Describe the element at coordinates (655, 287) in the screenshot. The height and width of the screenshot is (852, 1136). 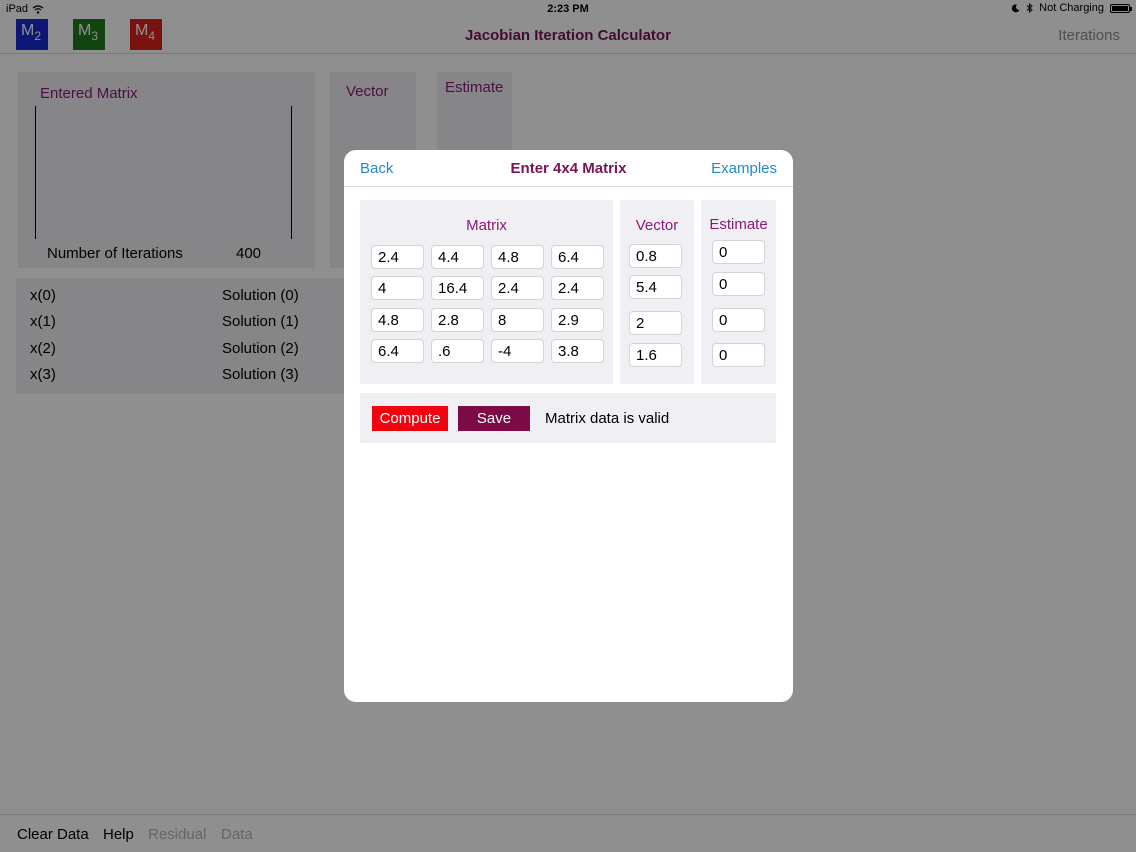
I see `vector-cell-1: 5.4` at that location.